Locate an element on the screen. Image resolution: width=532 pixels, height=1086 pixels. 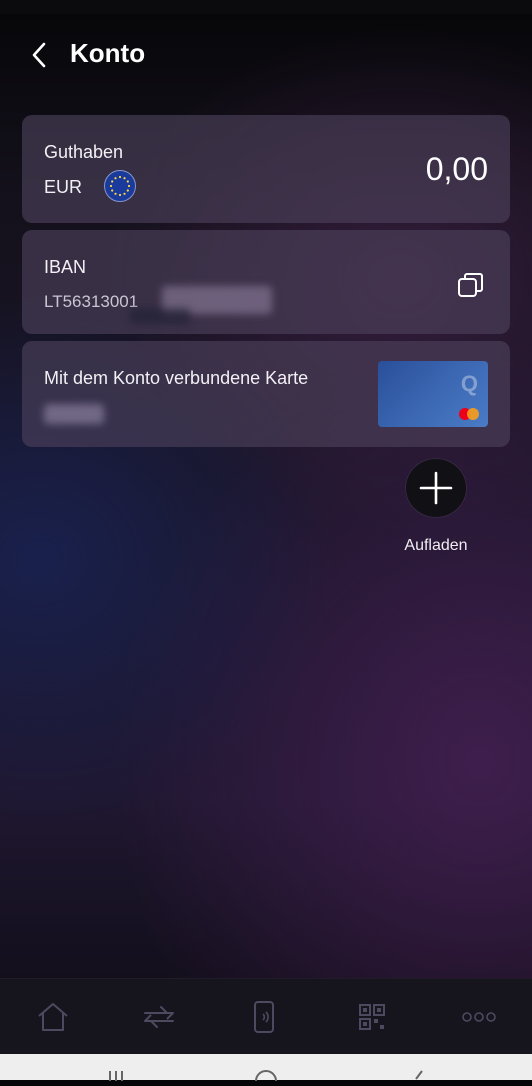
bottom-navigation is located at coordinates (266, 1016).